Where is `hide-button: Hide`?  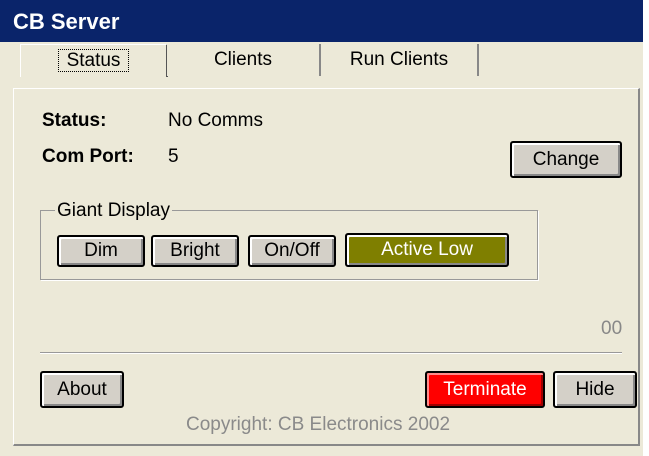 hide-button: Hide is located at coordinates (595, 389).